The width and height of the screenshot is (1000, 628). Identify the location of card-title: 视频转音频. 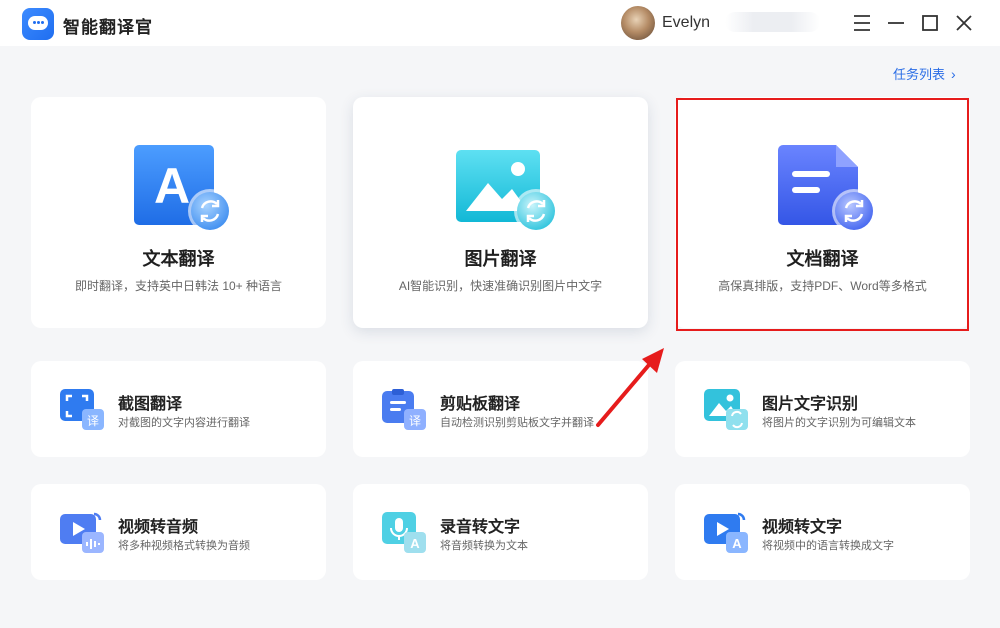
(158, 527).